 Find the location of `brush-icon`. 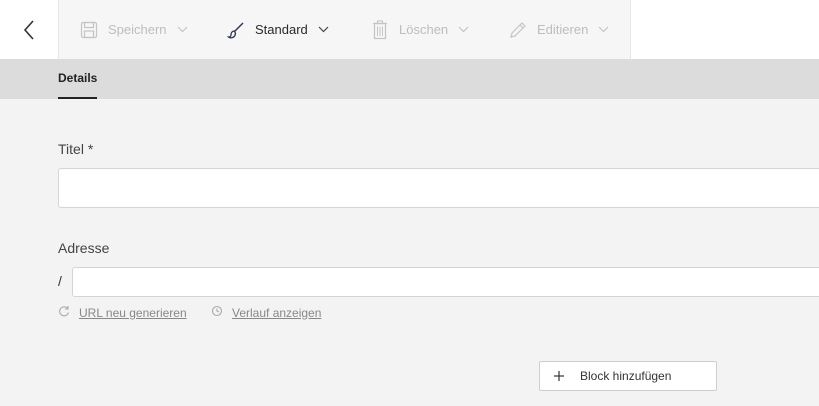

brush-icon is located at coordinates (236, 30).